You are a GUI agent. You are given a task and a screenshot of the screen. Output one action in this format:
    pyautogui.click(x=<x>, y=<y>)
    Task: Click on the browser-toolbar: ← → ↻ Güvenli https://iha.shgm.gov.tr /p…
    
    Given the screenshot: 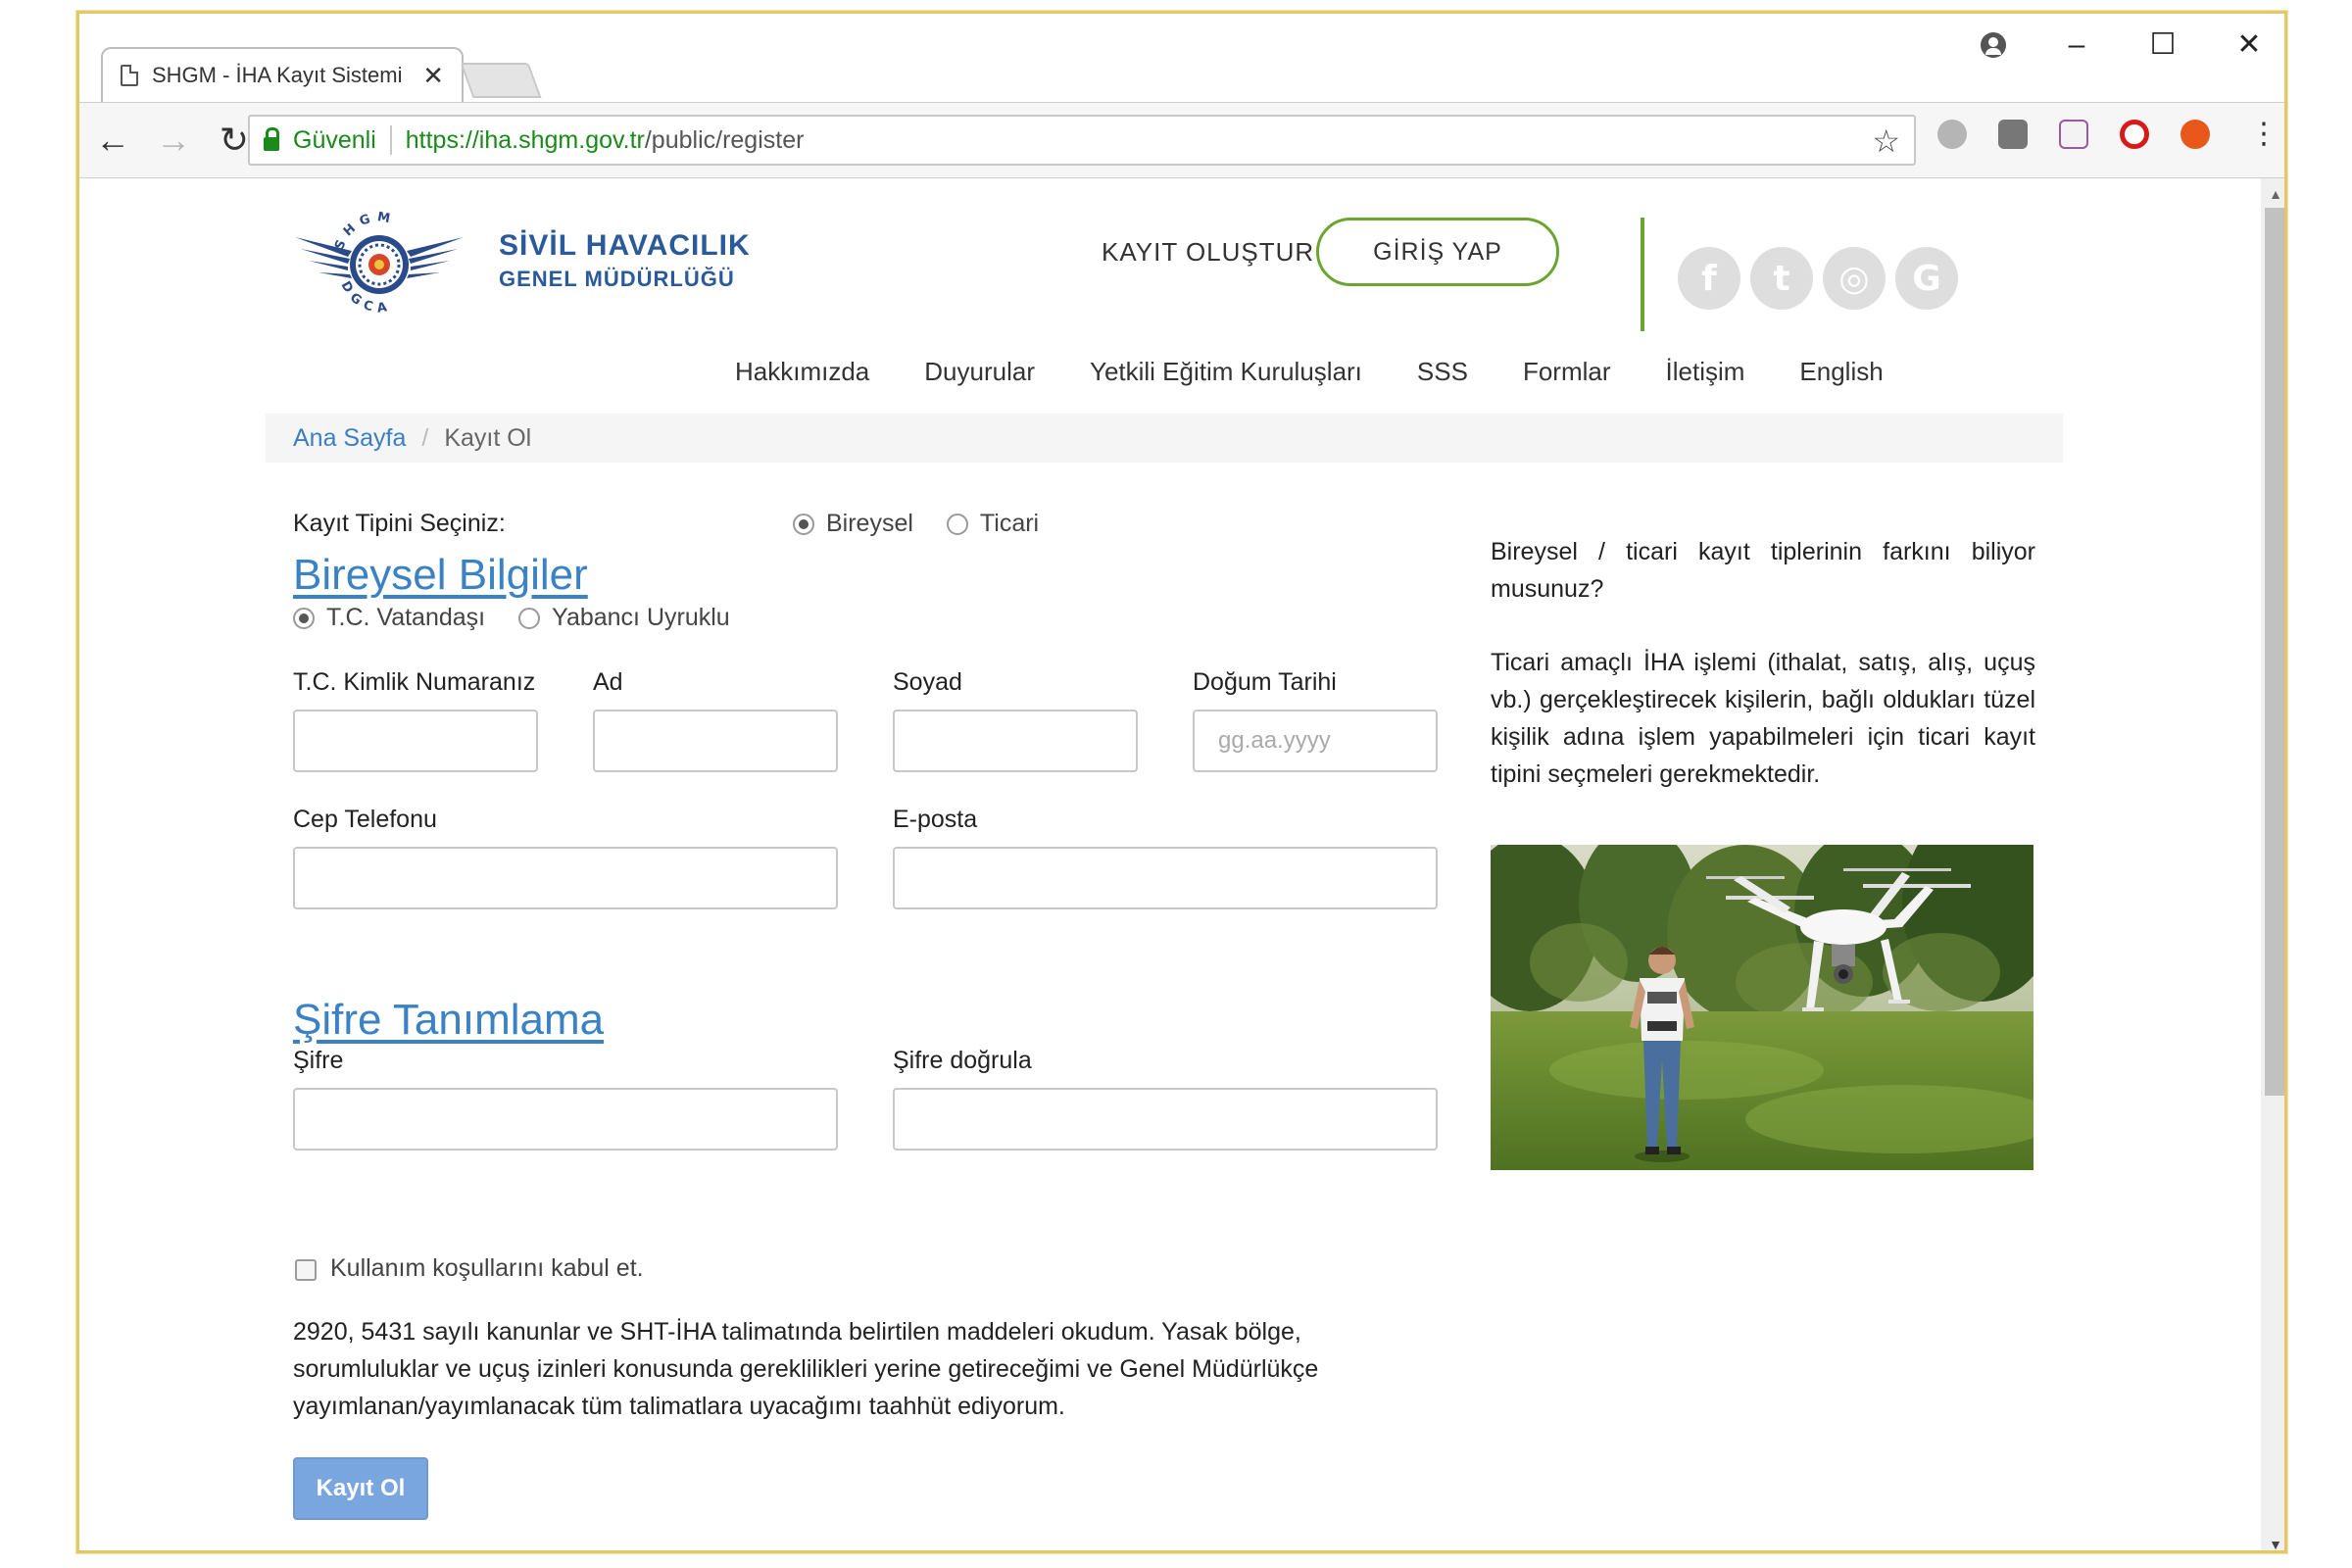 What is the action you would take?
    pyautogui.click(x=1181, y=140)
    